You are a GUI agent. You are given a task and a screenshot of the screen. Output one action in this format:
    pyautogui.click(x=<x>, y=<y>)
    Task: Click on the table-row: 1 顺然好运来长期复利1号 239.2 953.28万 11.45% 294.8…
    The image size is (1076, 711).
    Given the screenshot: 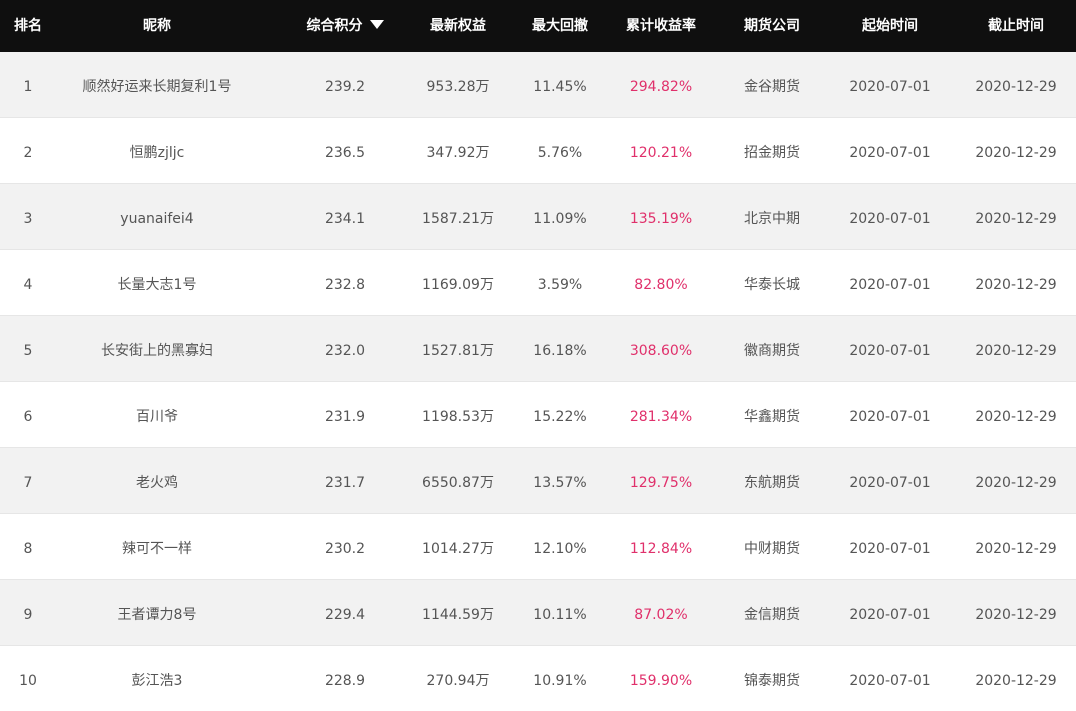 What is the action you would take?
    pyautogui.click(x=538, y=85)
    